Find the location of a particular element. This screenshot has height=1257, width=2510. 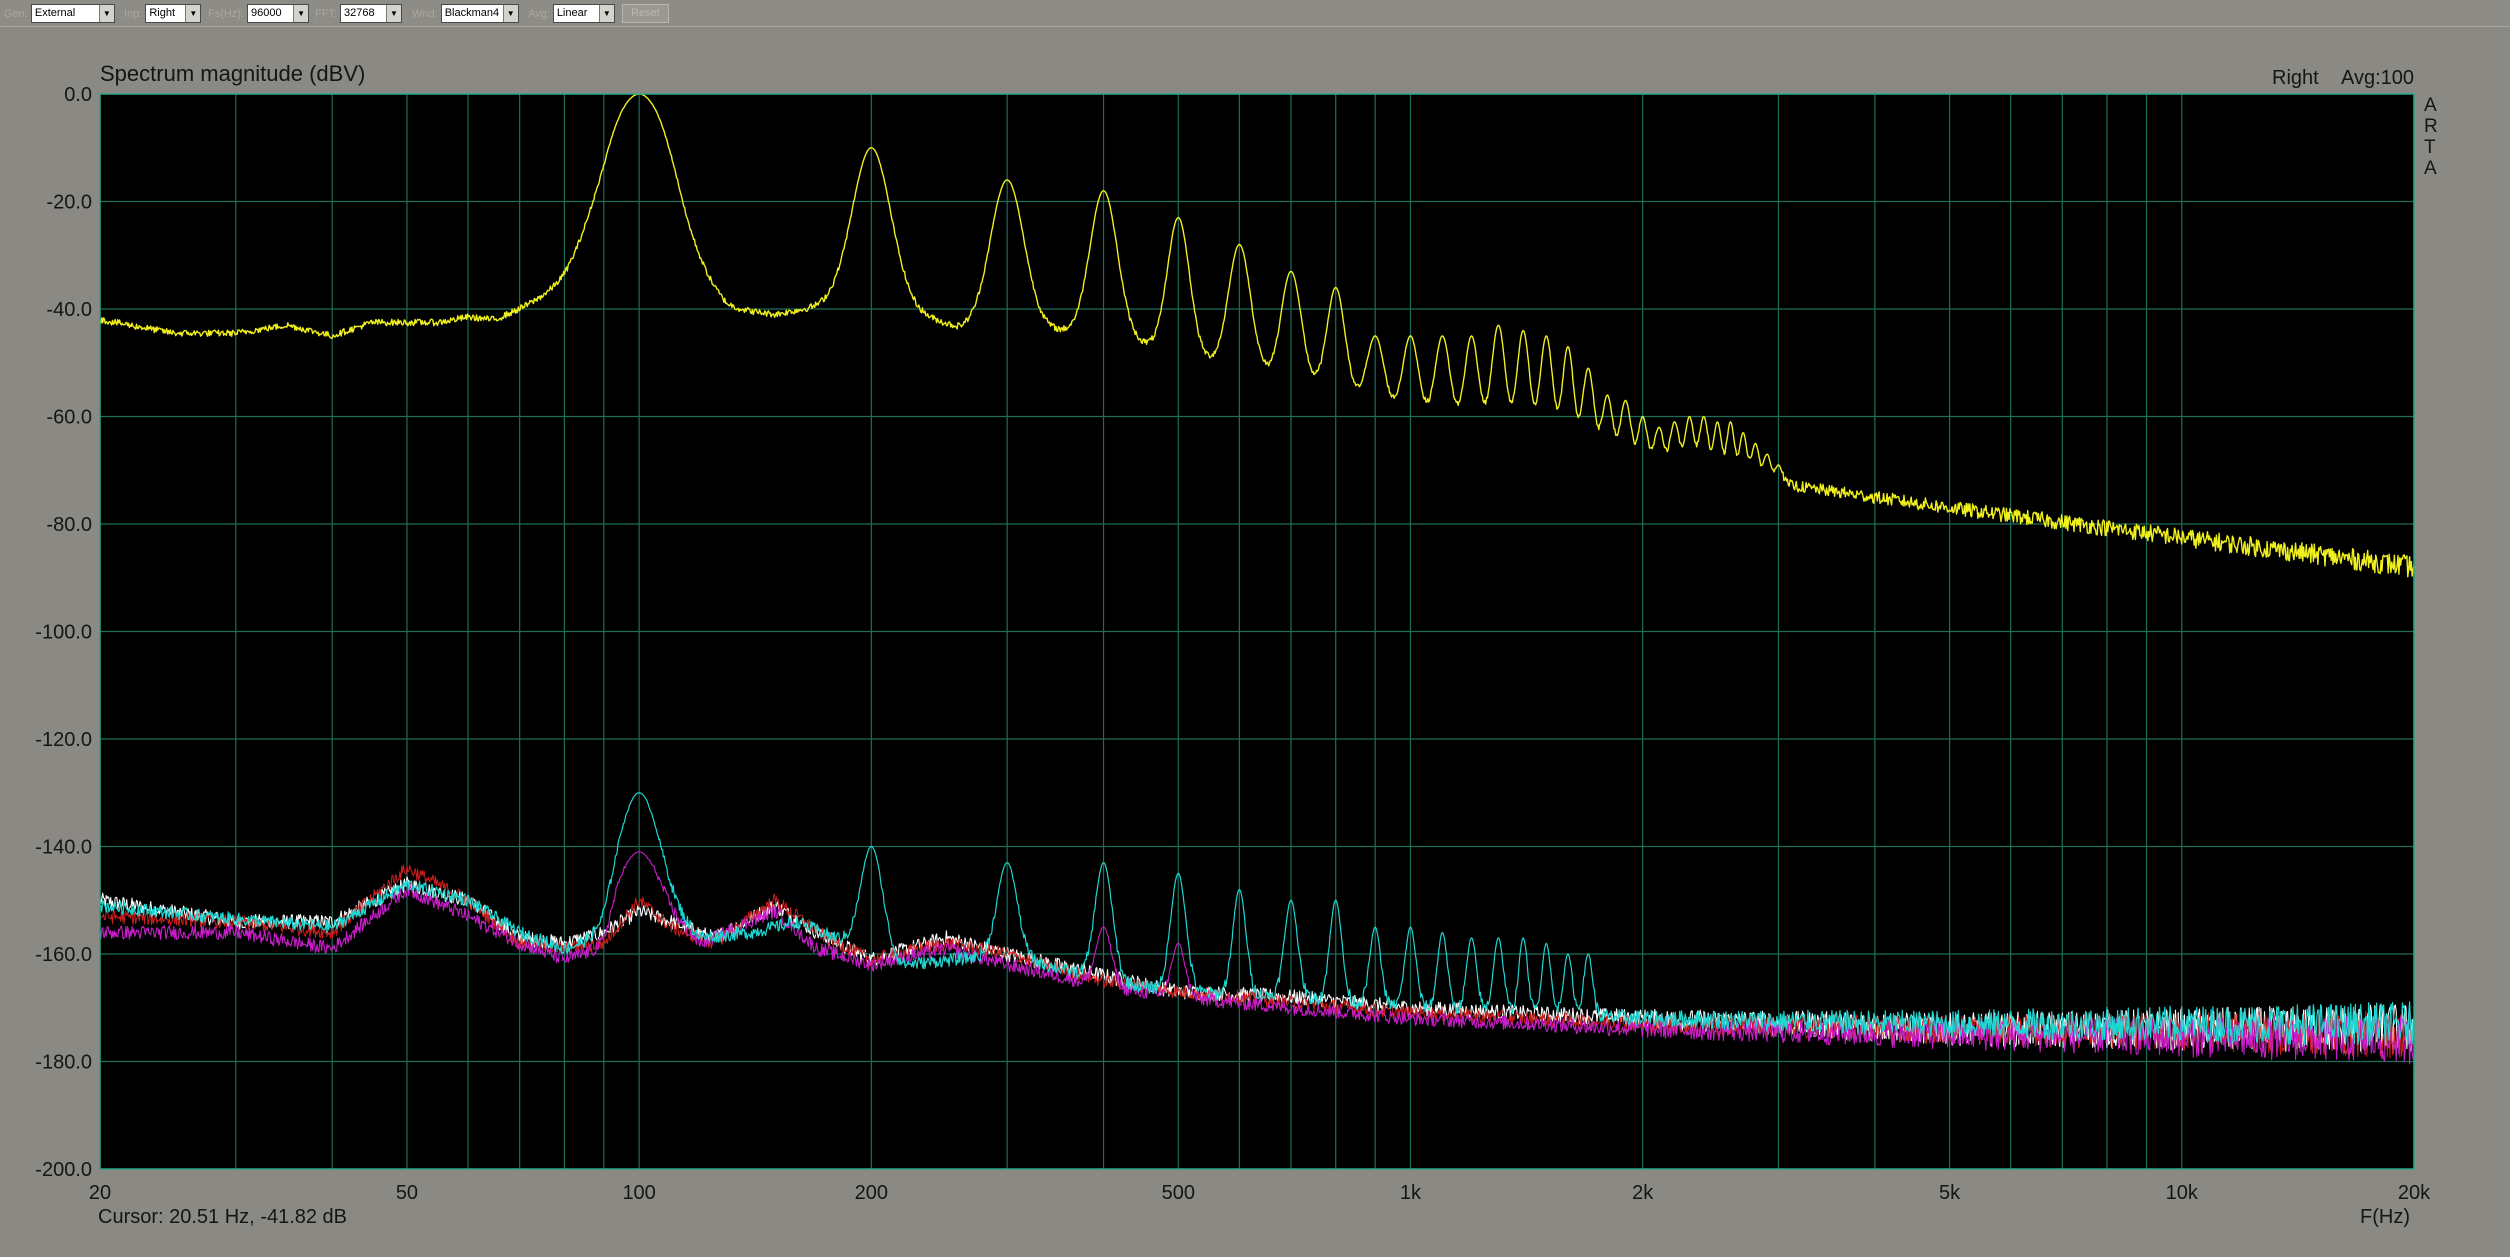

window-control: Wnd: Blackman4 ▼ is located at coordinates (465, 13).